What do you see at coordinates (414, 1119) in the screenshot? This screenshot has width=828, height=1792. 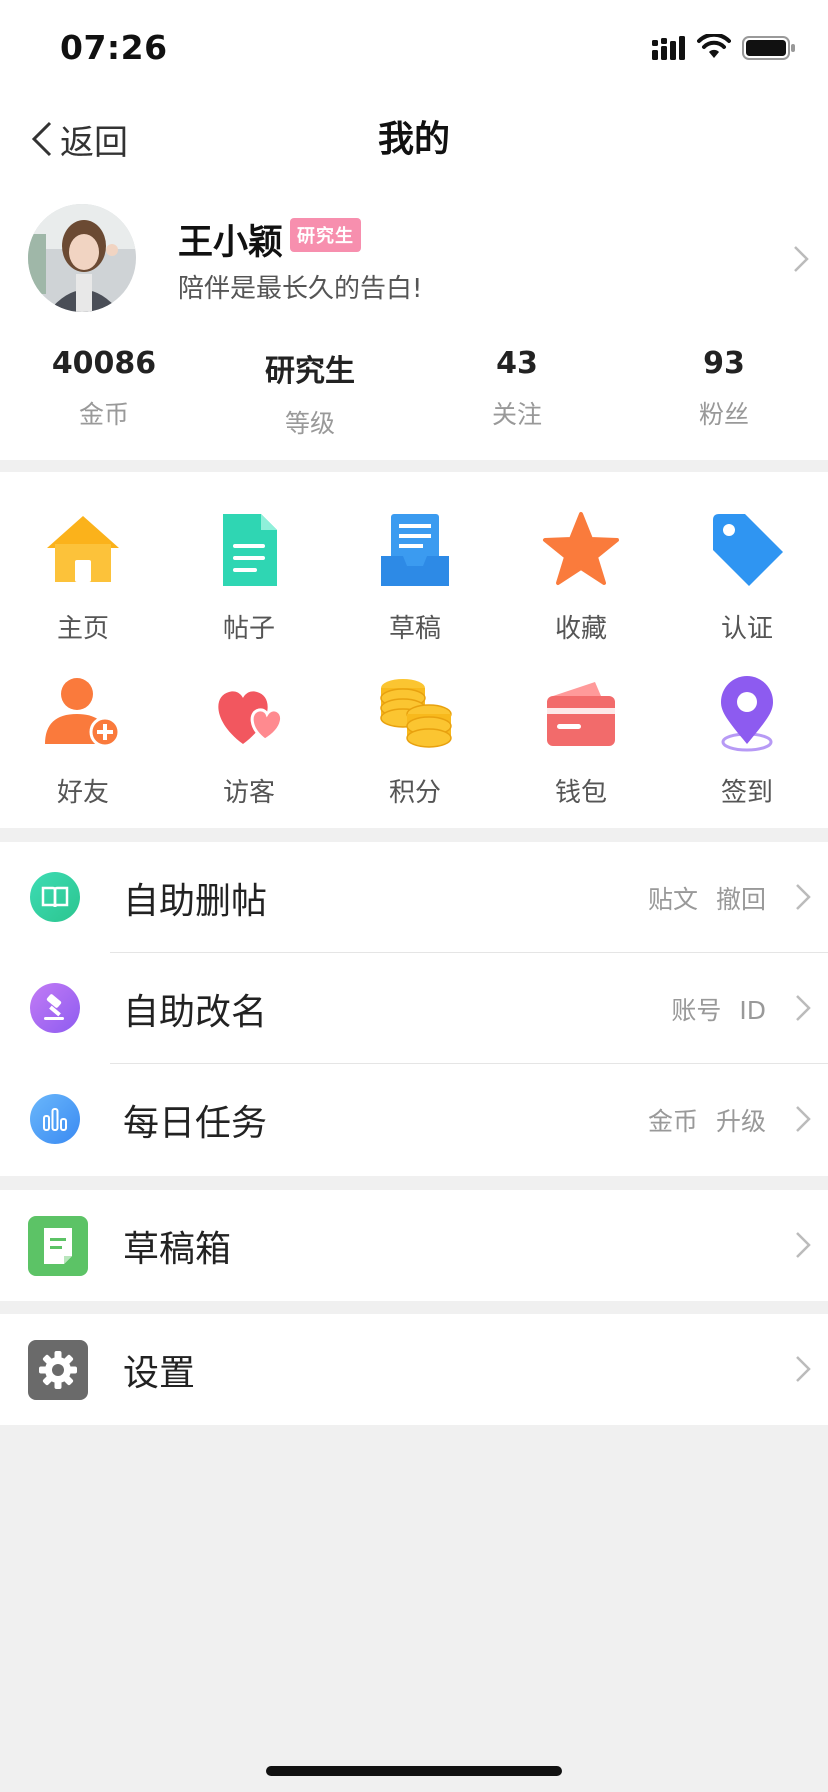 I see `menu-item-daily-tasks: 每日任务 金币 升级` at bounding box center [414, 1119].